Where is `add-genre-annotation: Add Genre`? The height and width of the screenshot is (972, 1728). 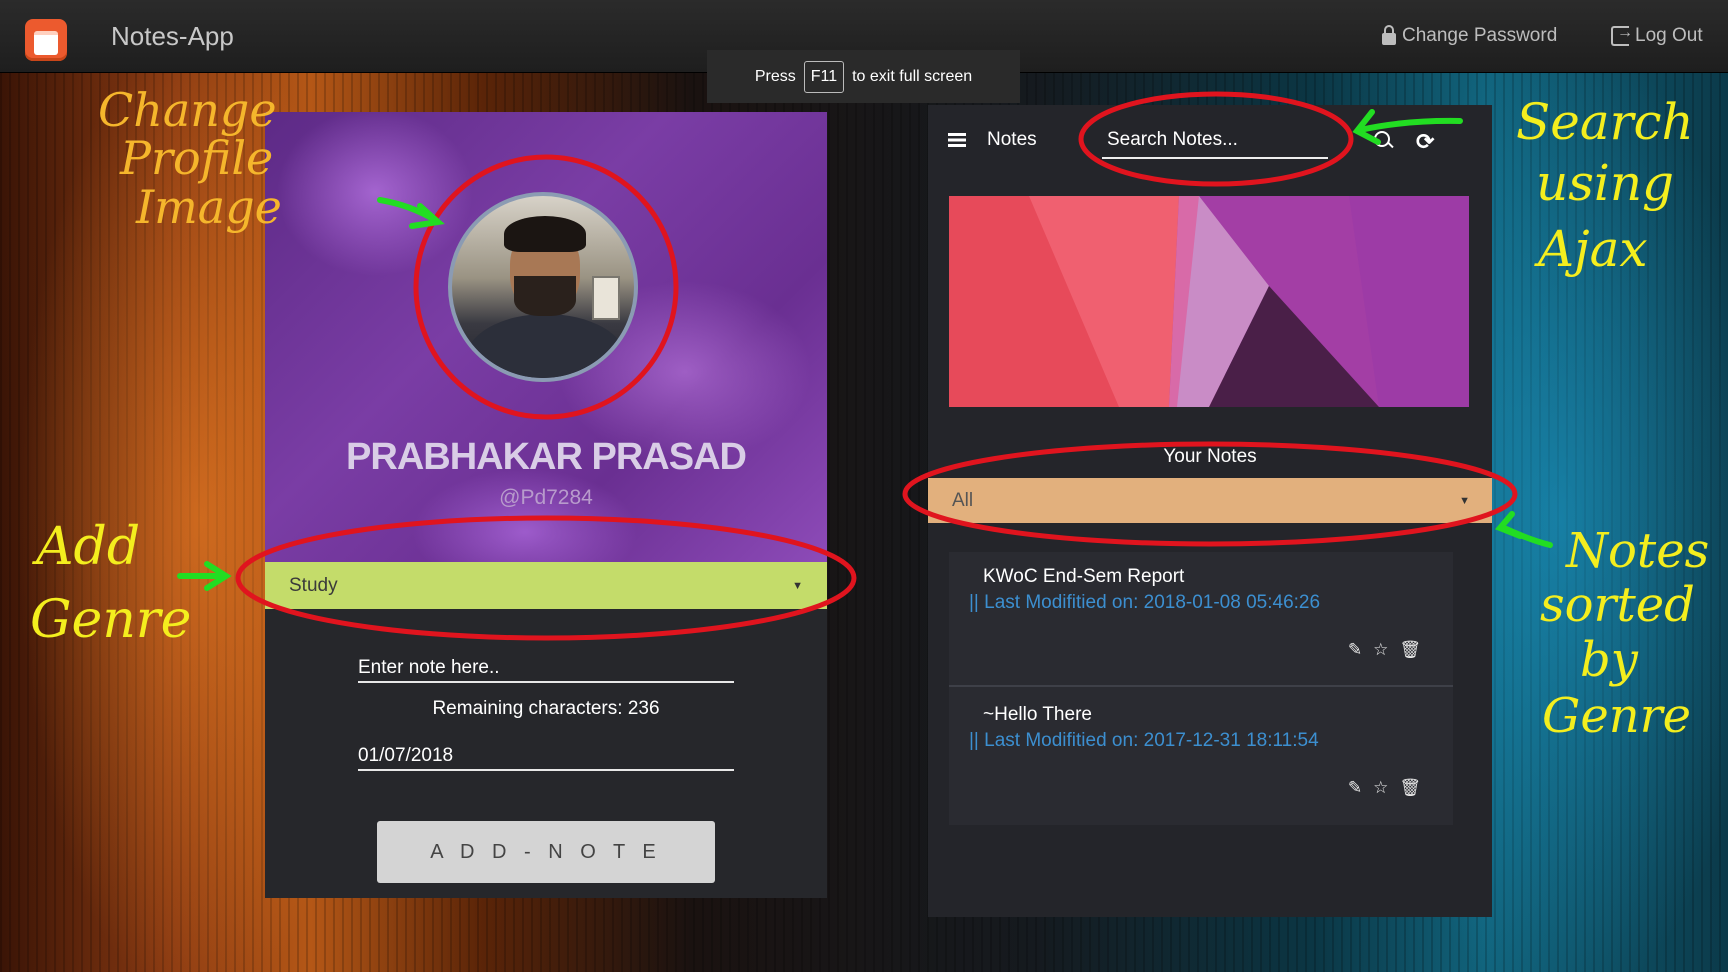
add-genre-annotation: Add Genre is located at coordinates (110, 583).